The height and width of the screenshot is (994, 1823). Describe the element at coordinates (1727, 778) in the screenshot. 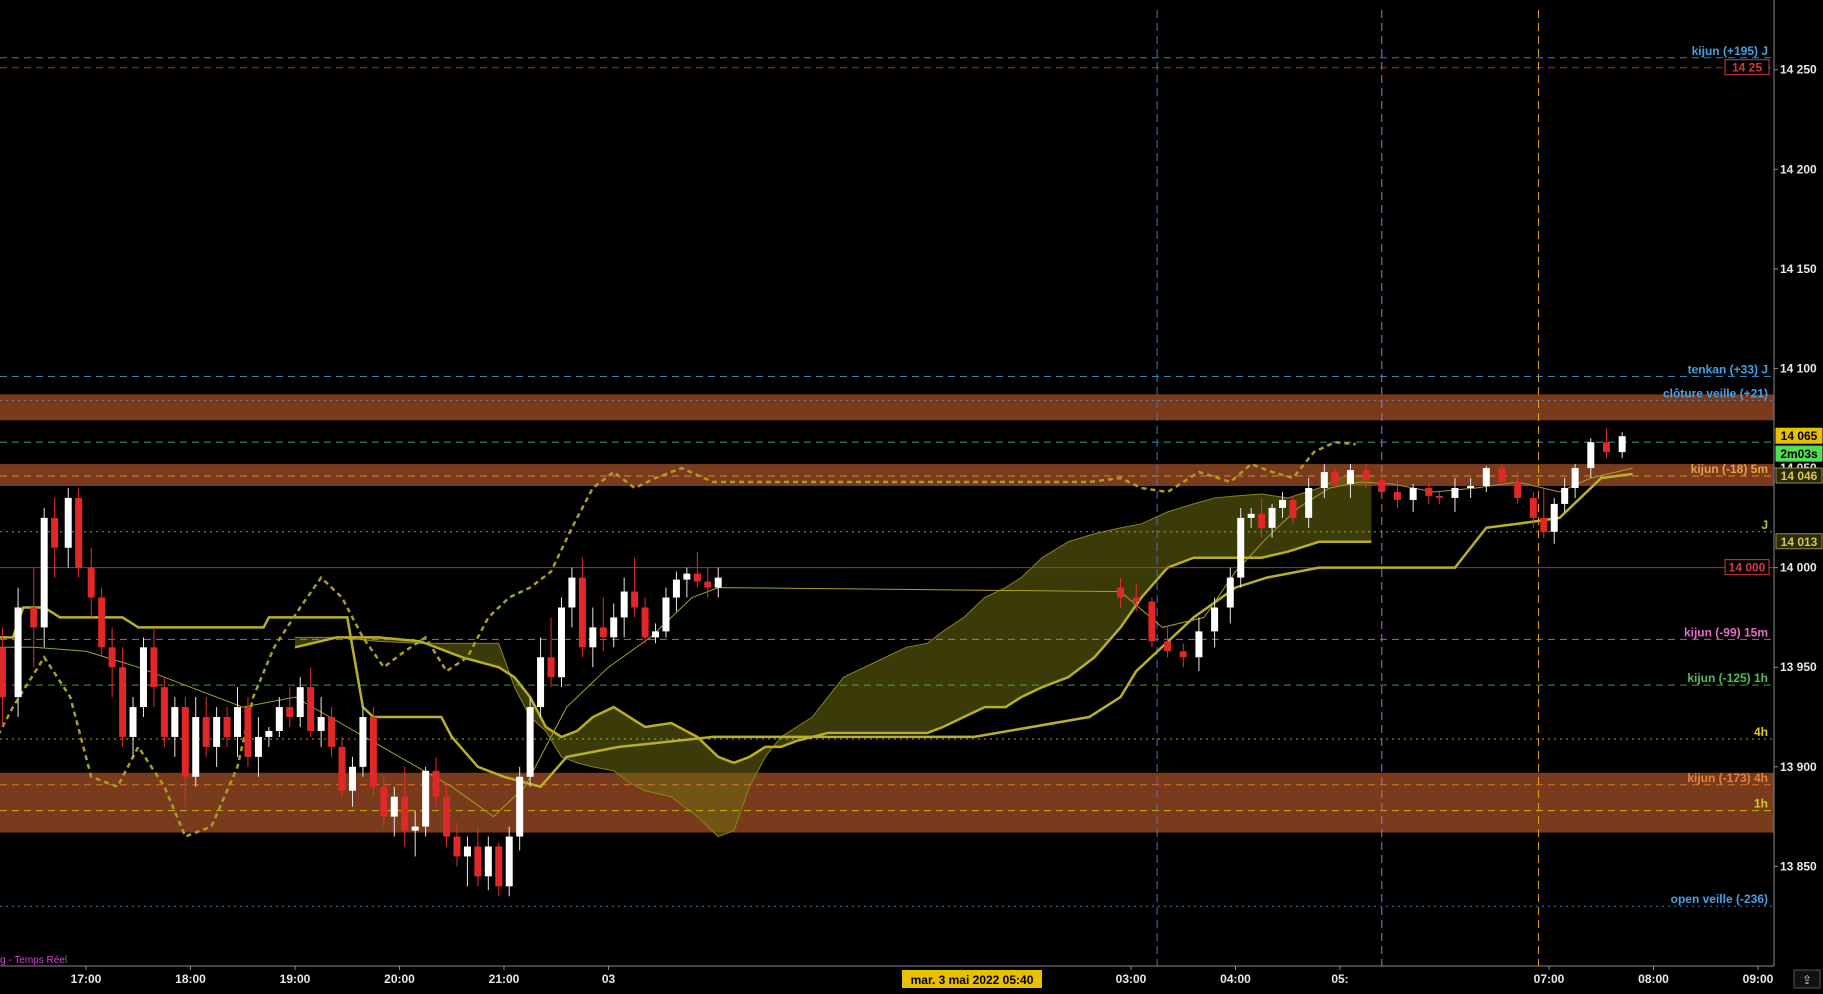

I see `level-label: kijun (-173) 4h` at that location.